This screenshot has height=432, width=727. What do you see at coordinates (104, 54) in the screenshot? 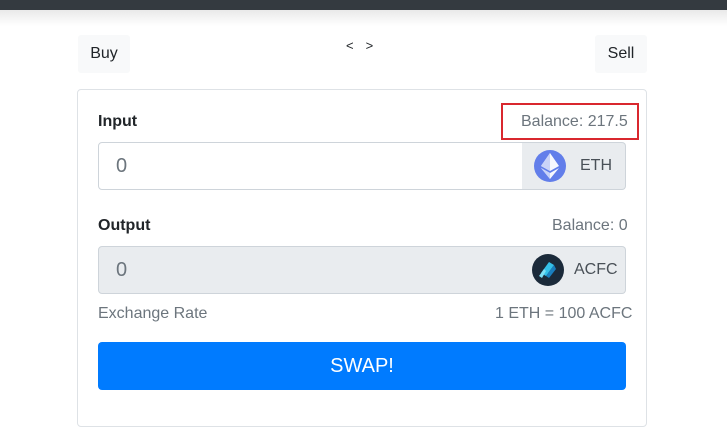
I see `buy-tab-button: Buy` at bounding box center [104, 54].